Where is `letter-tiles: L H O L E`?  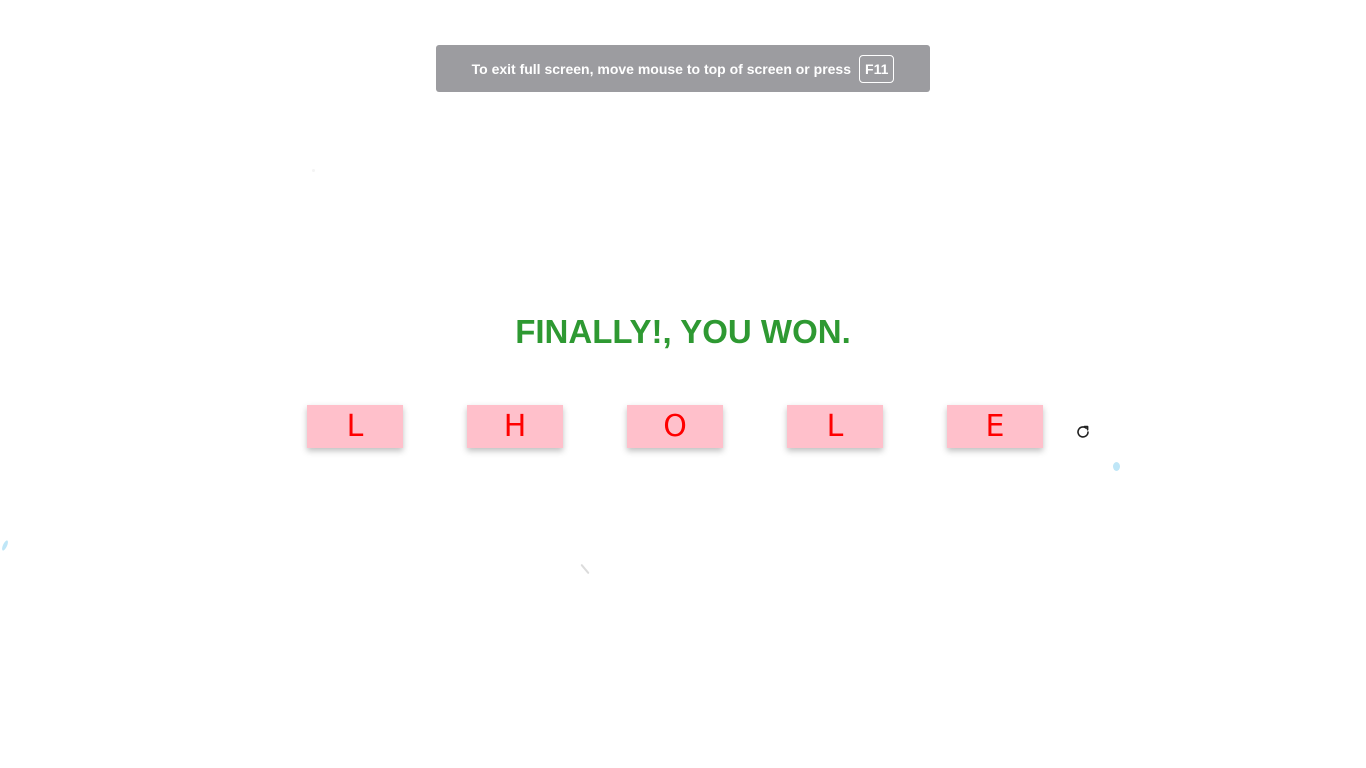 letter-tiles: L H O L E is located at coordinates (675, 426).